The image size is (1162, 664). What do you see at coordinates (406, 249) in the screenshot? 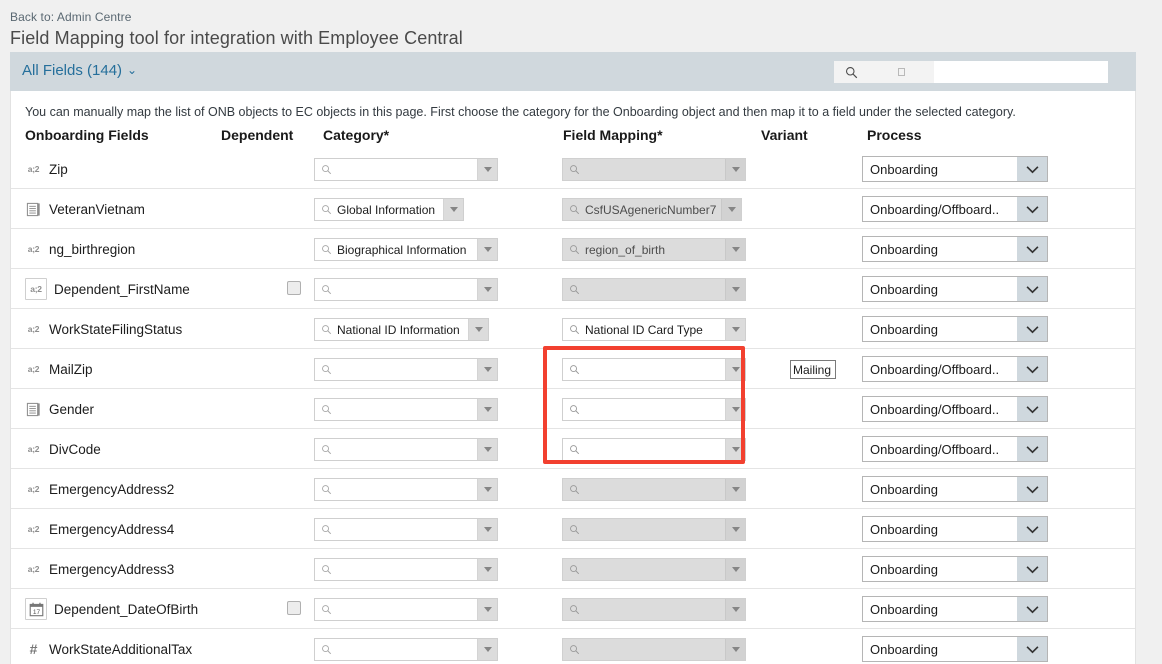
I see `category-dropdown: Biographical Information` at bounding box center [406, 249].